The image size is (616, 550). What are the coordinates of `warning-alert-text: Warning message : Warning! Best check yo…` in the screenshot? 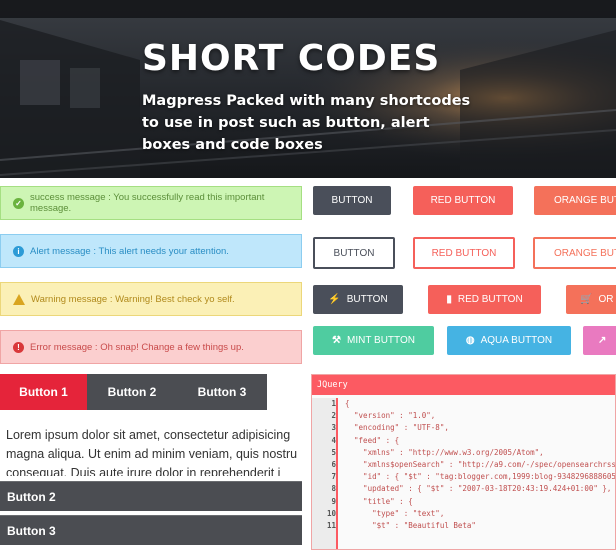 It's located at (133, 299).